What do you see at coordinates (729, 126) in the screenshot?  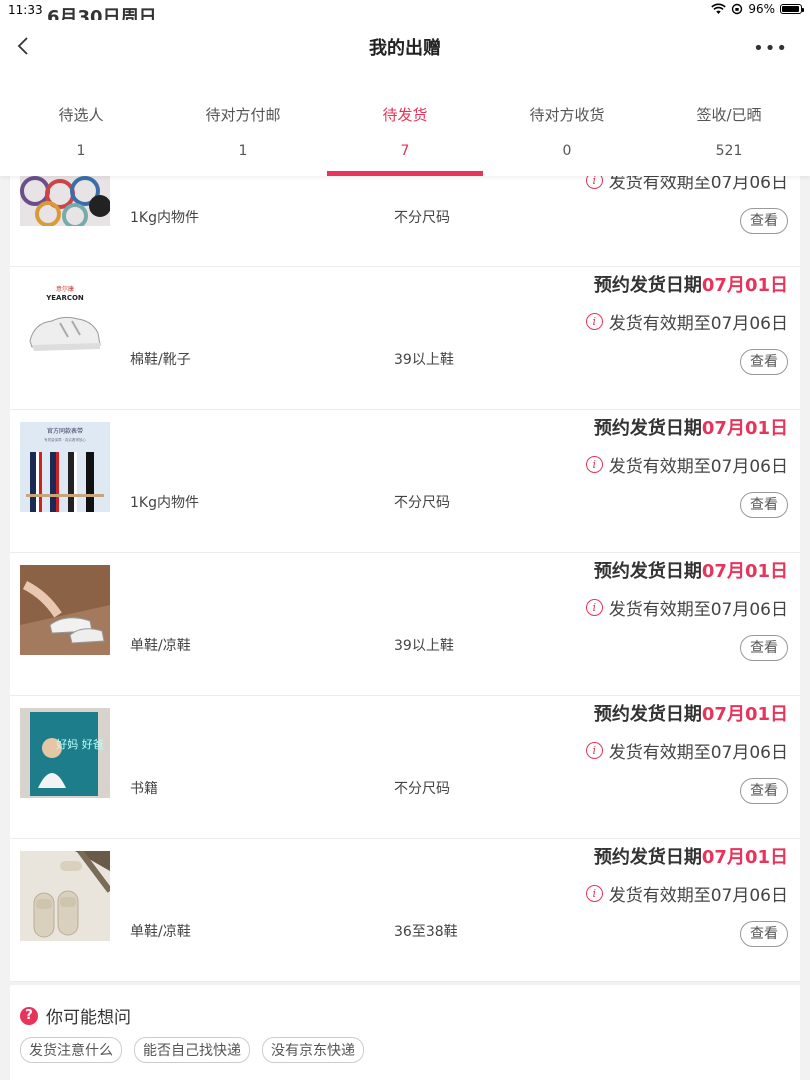 I see `tab-received: 签收/已晒 521` at bounding box center [729, 126].